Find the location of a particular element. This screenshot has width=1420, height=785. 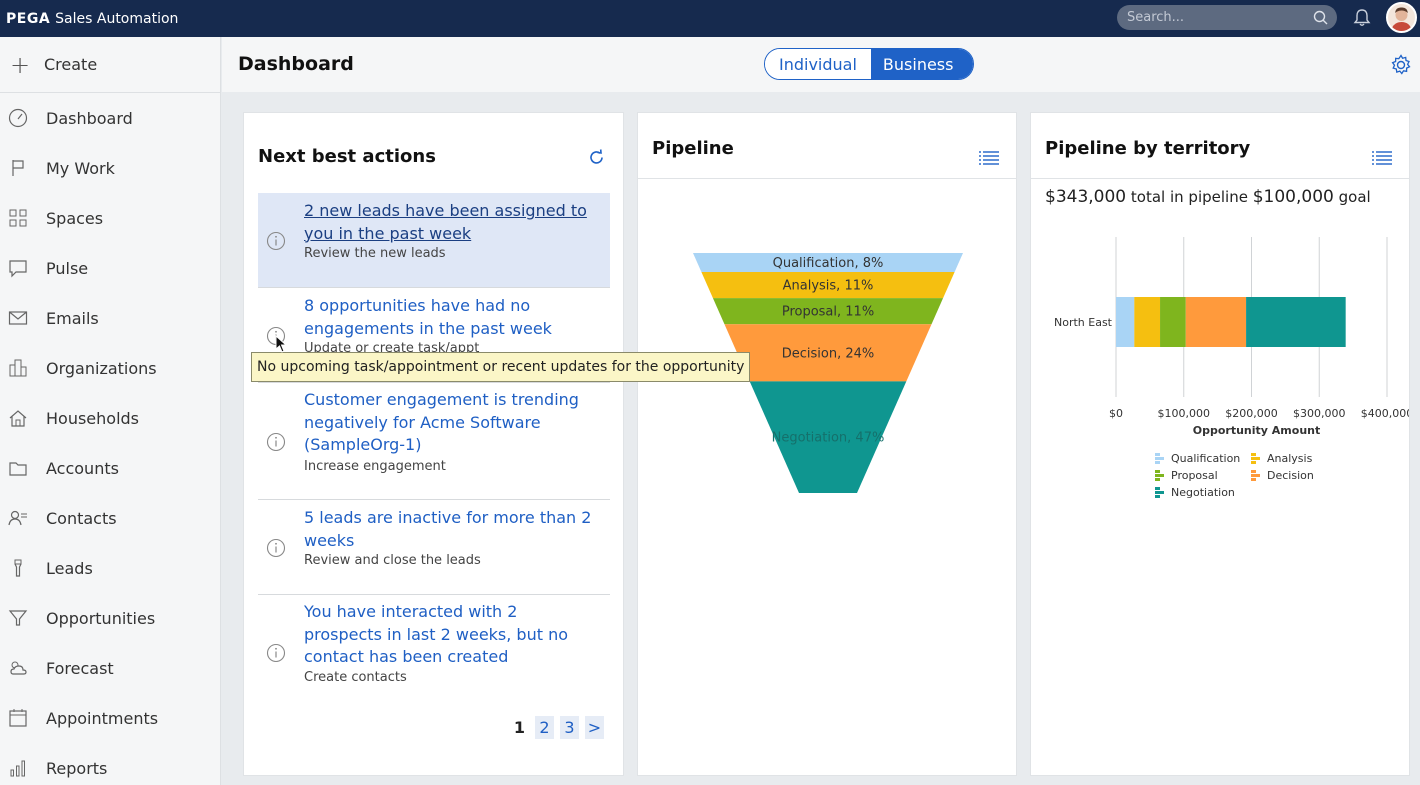

bar-segment-qualification is located at coordinates (1125, 322).